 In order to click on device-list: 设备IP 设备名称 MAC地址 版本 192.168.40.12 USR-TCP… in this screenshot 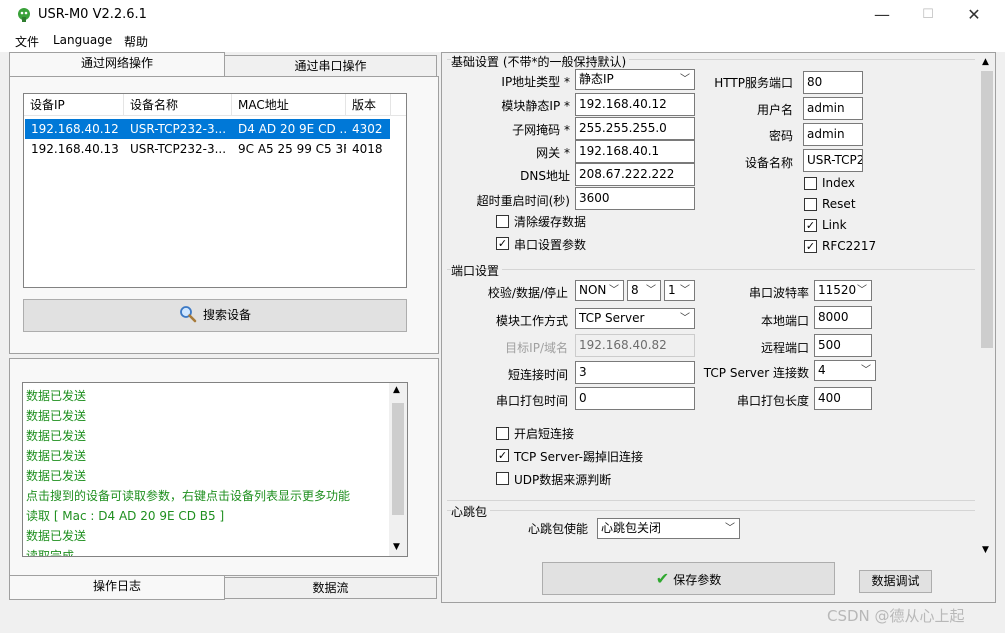, I will do `click(215, 190)`.